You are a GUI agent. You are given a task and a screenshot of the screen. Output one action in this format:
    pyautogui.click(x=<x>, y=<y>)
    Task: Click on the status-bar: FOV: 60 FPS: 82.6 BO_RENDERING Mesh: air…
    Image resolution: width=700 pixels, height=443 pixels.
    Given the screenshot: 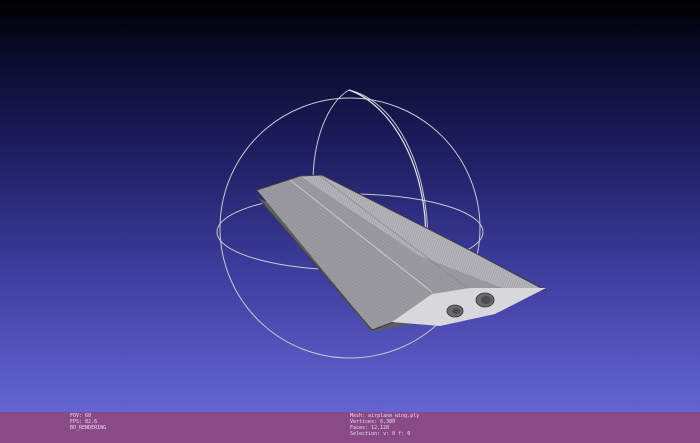 What is the action you would take?
    pyautogui.click(x=350, y=427)
    